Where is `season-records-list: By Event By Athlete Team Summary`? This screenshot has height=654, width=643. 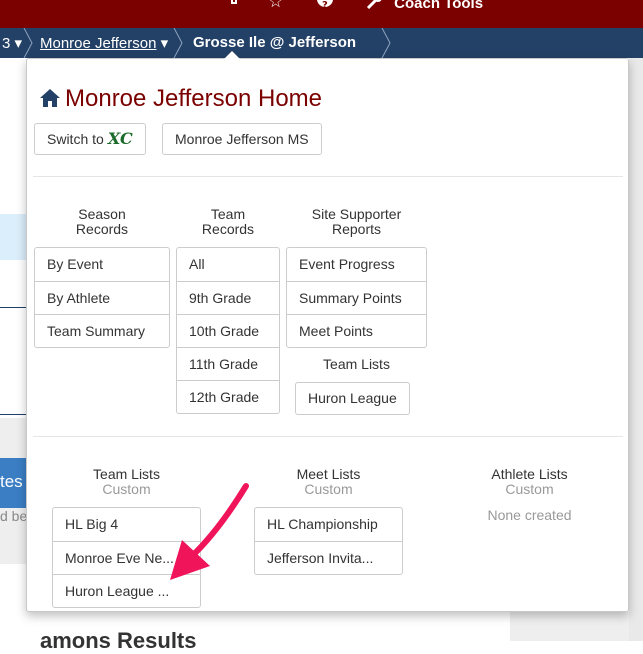 season-records-list: By Event By Athlete Team Summary is located at coordinates (102, 297).